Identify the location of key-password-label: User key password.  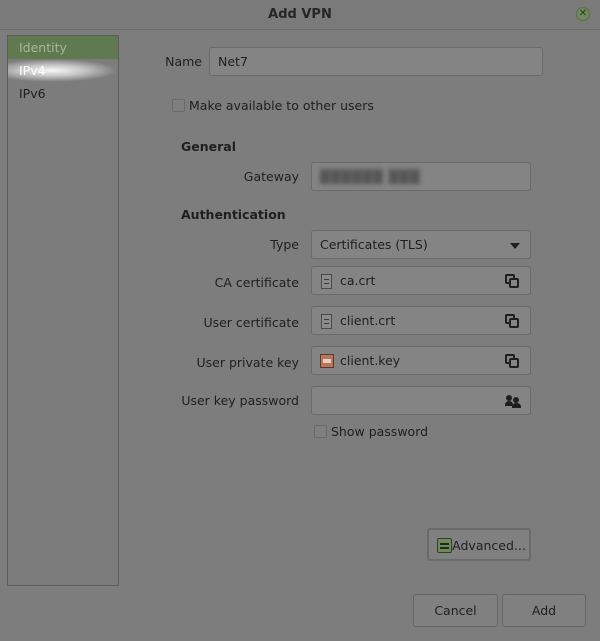
(240, 400).